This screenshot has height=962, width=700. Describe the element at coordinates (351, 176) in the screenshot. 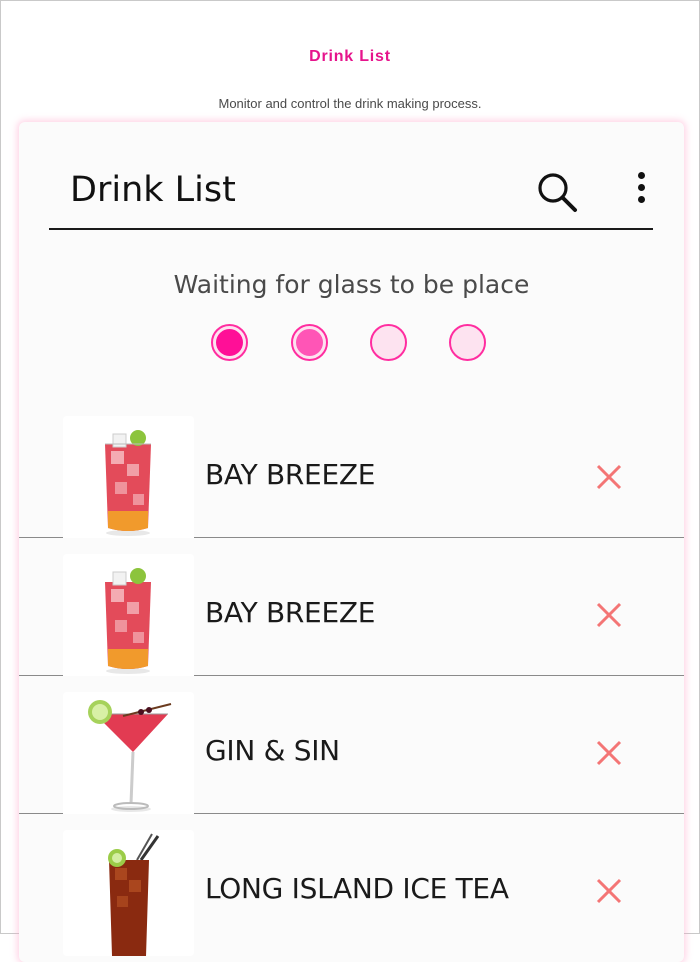

I see `panel-header: Drink List` at that location.